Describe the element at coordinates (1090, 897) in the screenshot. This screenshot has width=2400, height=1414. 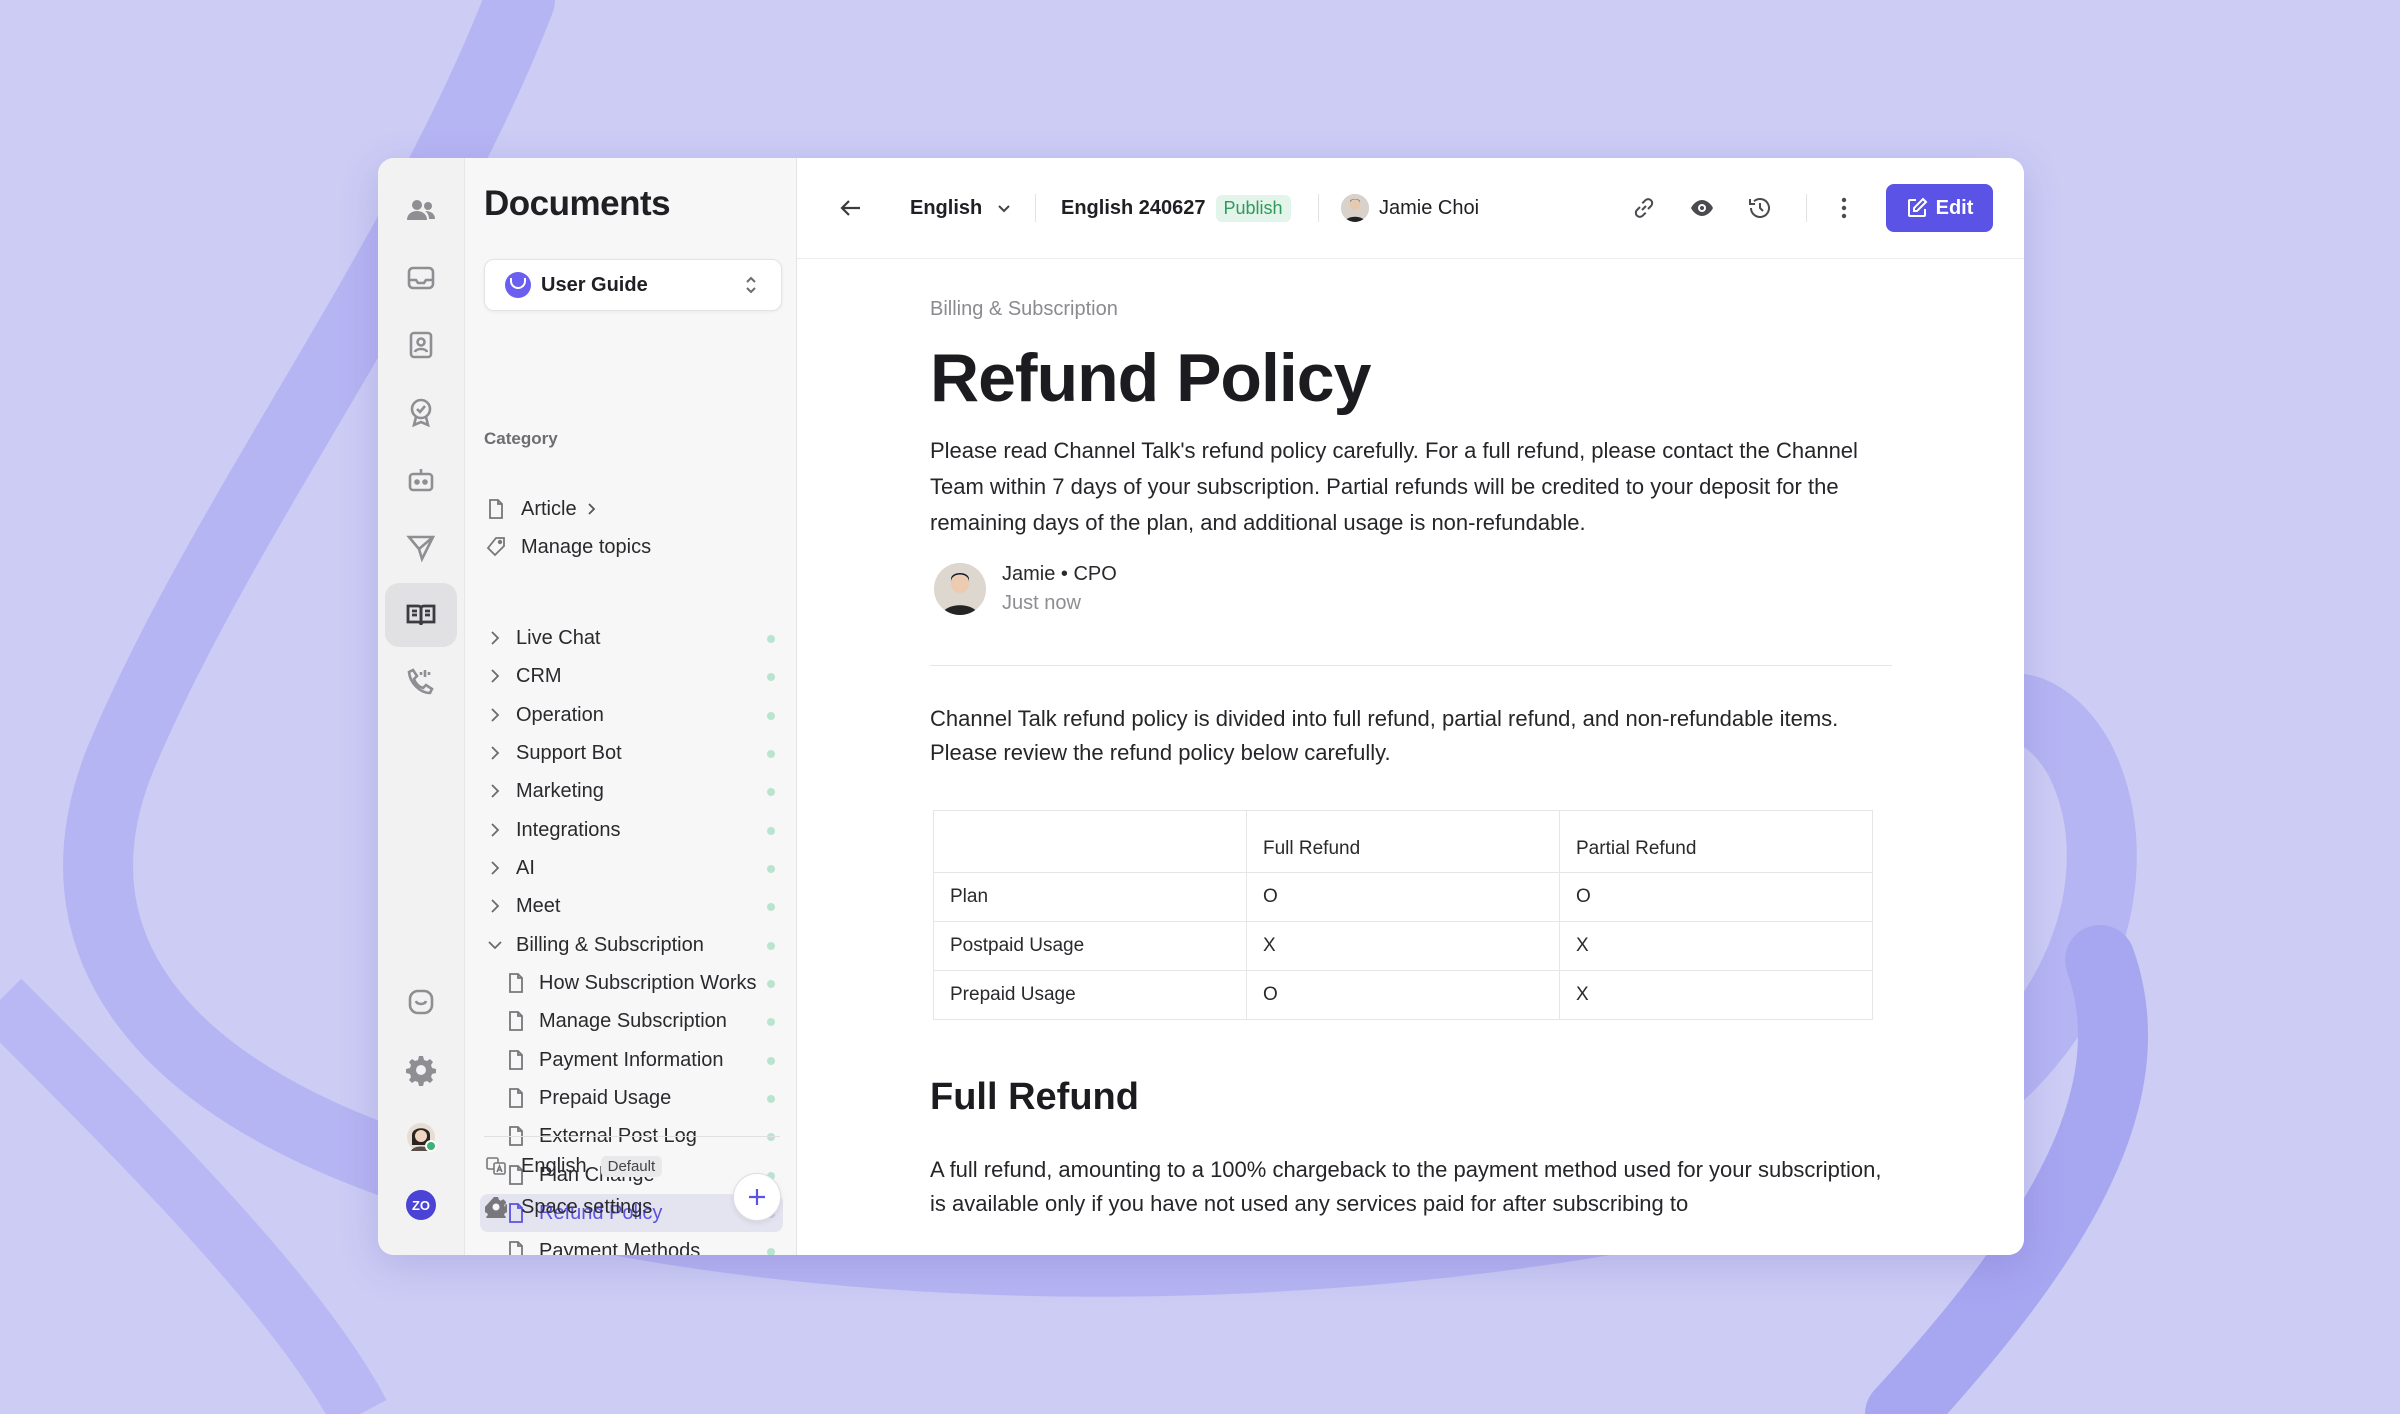
I see `table-cell: Plan` at that location.